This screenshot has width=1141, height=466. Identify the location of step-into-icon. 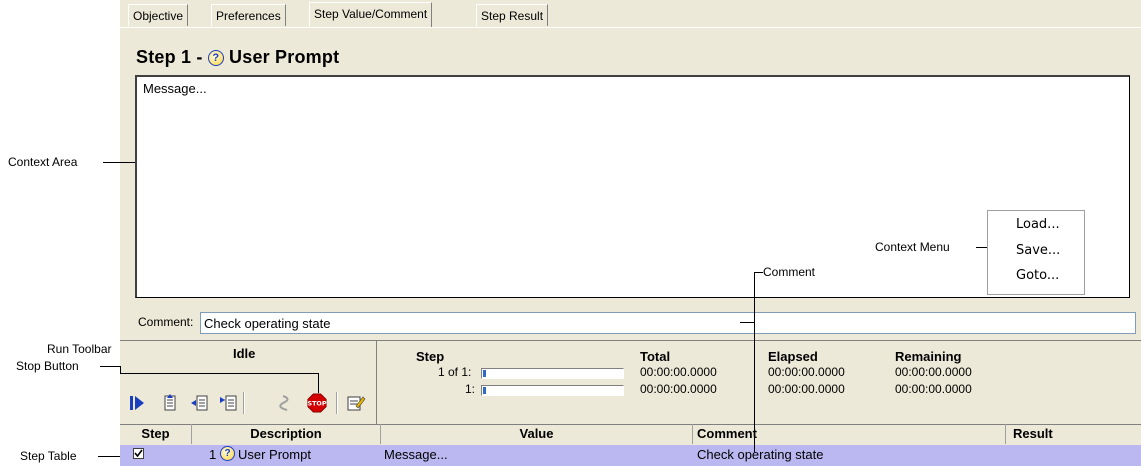
(170, 403).